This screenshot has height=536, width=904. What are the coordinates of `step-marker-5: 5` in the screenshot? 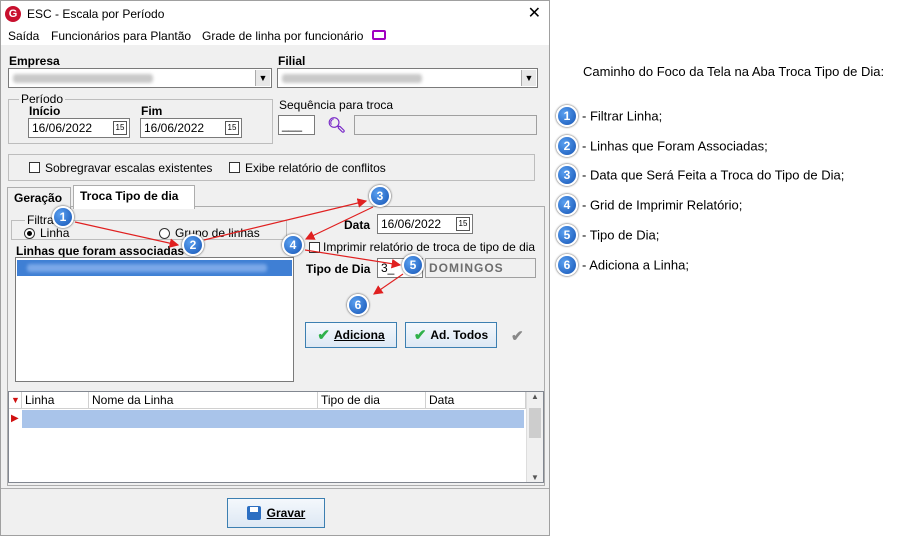 It's located at (413, 265).